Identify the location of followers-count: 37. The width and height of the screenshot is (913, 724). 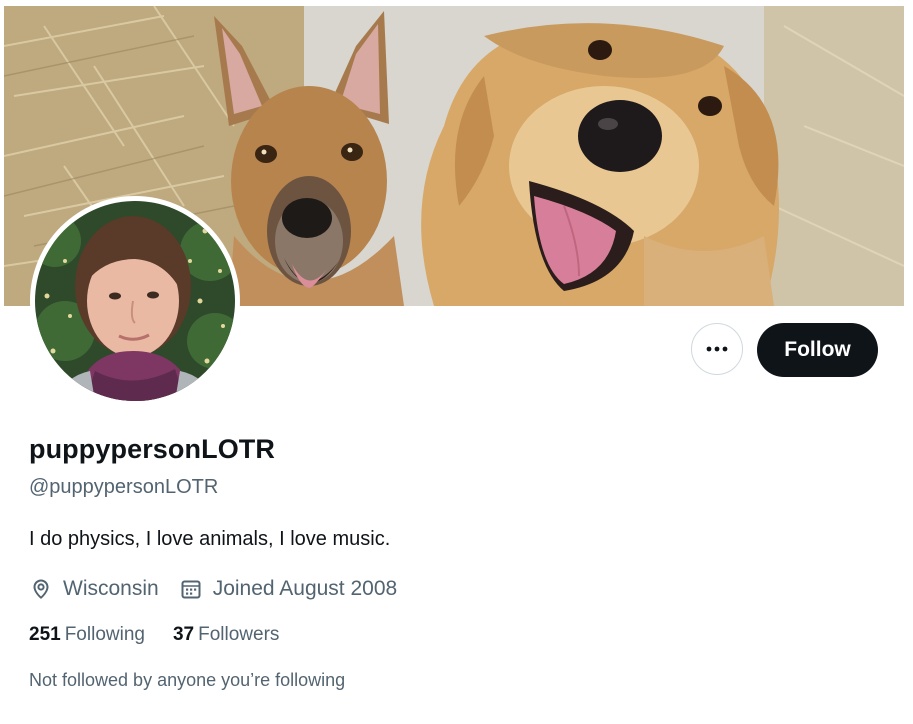
(183, 634).